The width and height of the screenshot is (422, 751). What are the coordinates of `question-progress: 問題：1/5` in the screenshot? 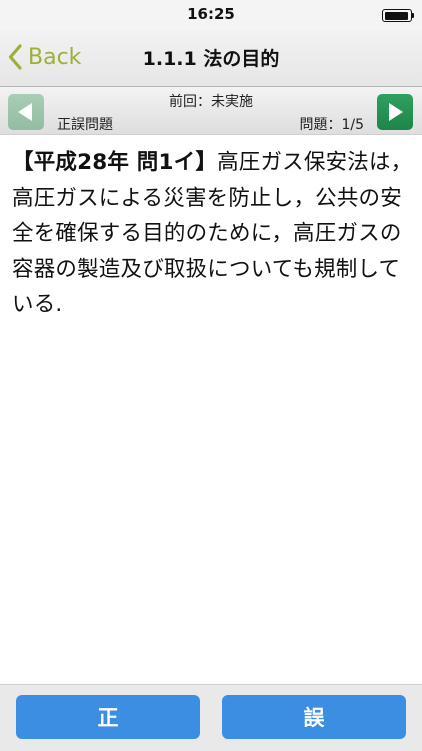 It's located at (331, 125).